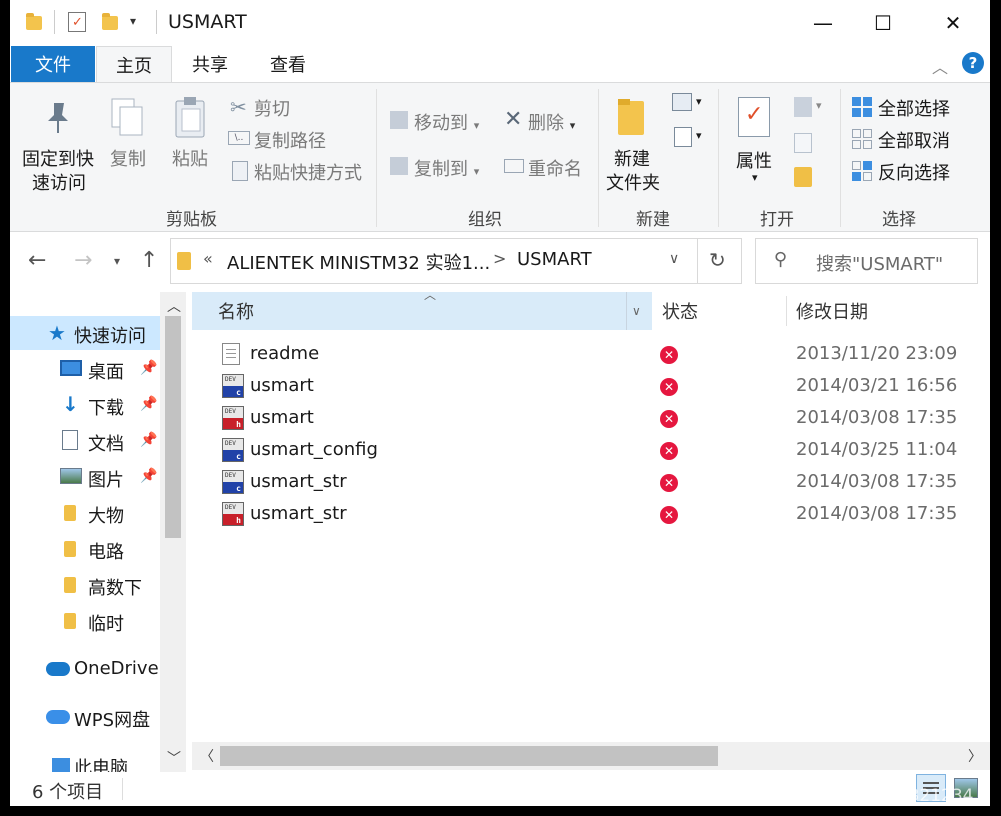 This screenshot has width=1001, height=816. What do you see at coordinates (551, 122) in the screenshot?
I see `delete-button: 删除 ▾` at bounding box center [551, 122].